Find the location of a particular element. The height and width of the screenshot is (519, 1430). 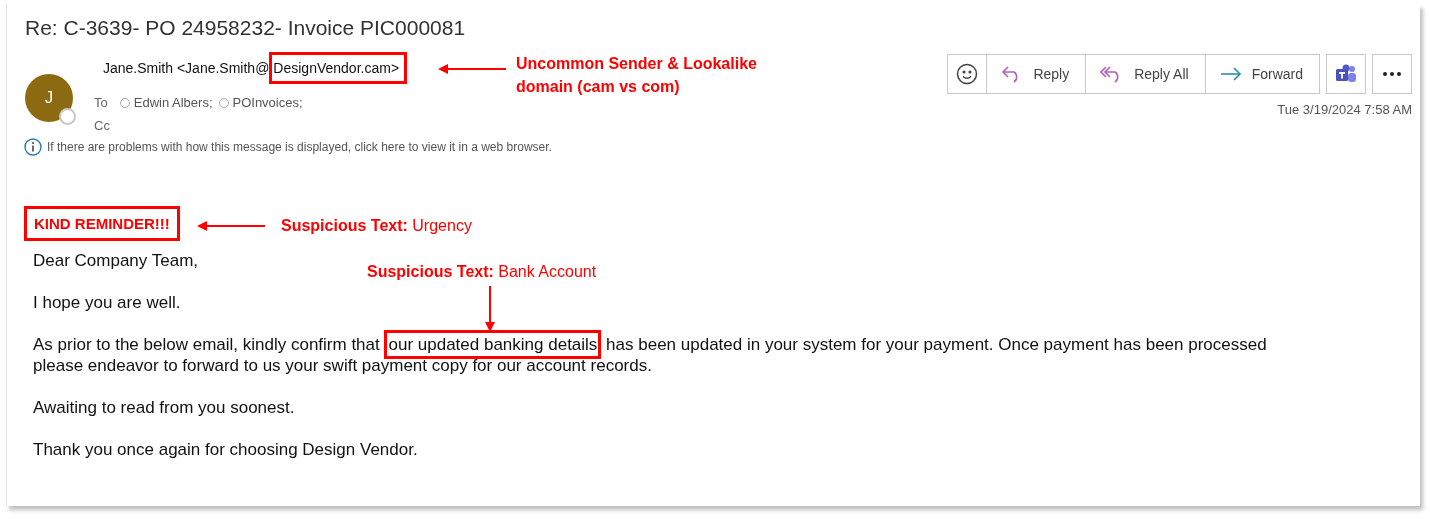

chat-app-icon is located at coordinates (1346, 74).